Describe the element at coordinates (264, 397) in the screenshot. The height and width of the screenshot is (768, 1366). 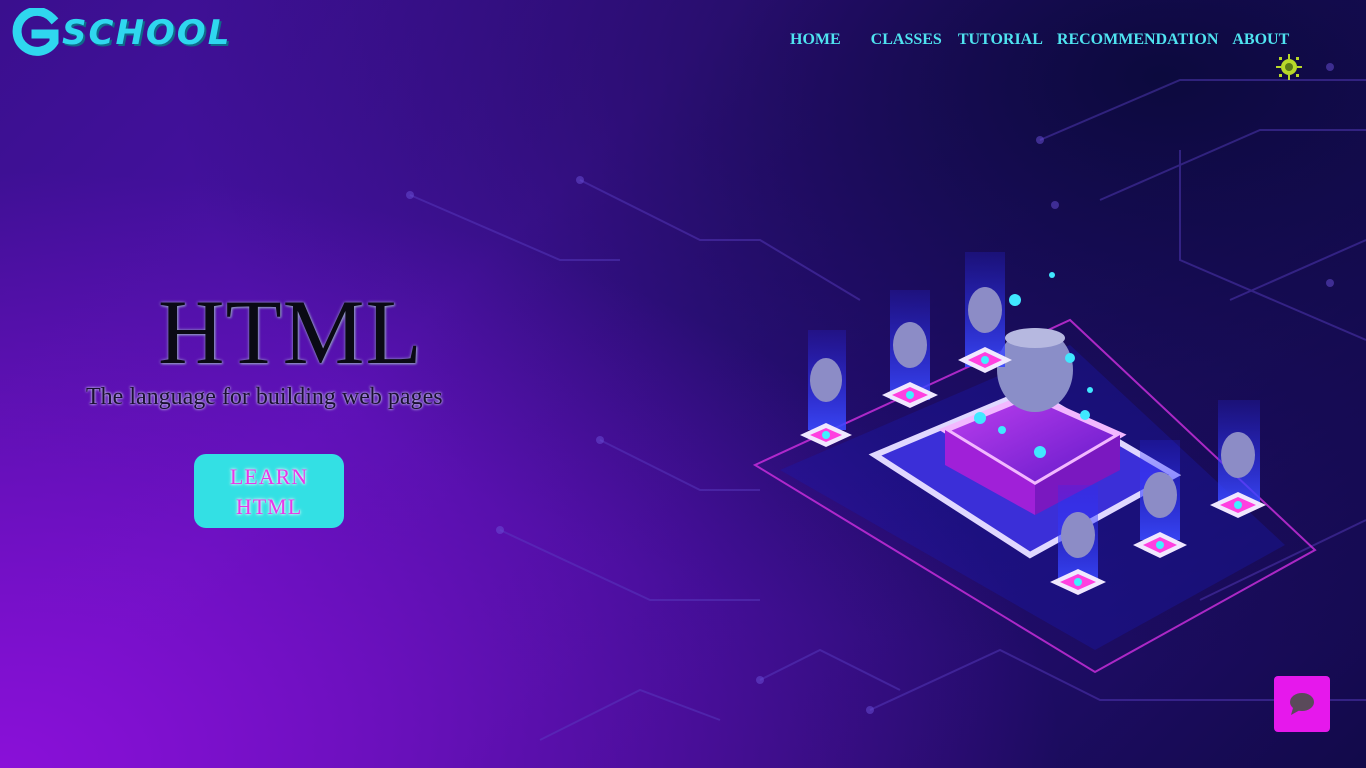
I see `hero-subtitle: The language for building web pages` at that location.